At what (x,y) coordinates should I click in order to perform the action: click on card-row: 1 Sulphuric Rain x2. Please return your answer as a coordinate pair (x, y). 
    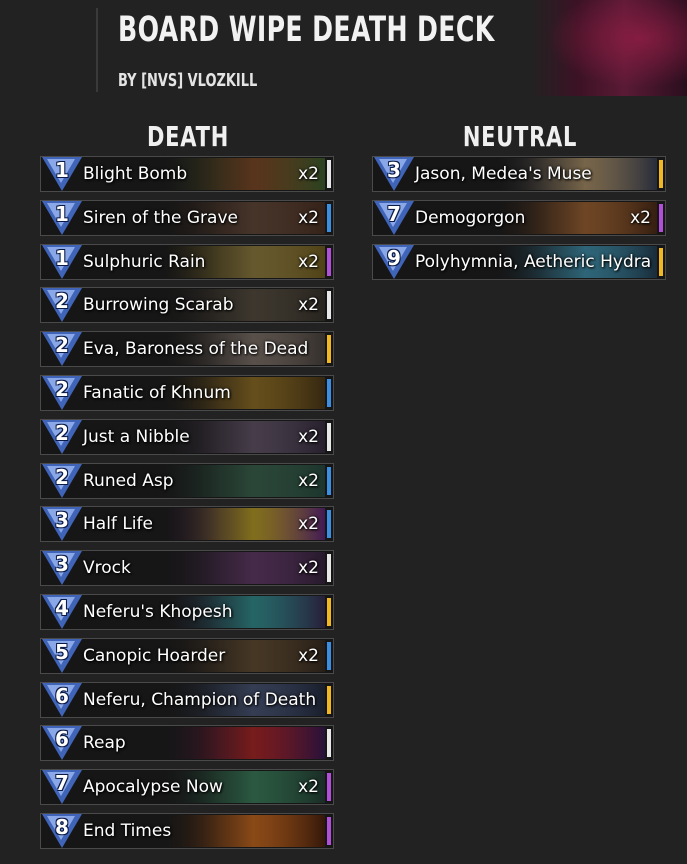
    Looking at the image, I should click on (187, 261).